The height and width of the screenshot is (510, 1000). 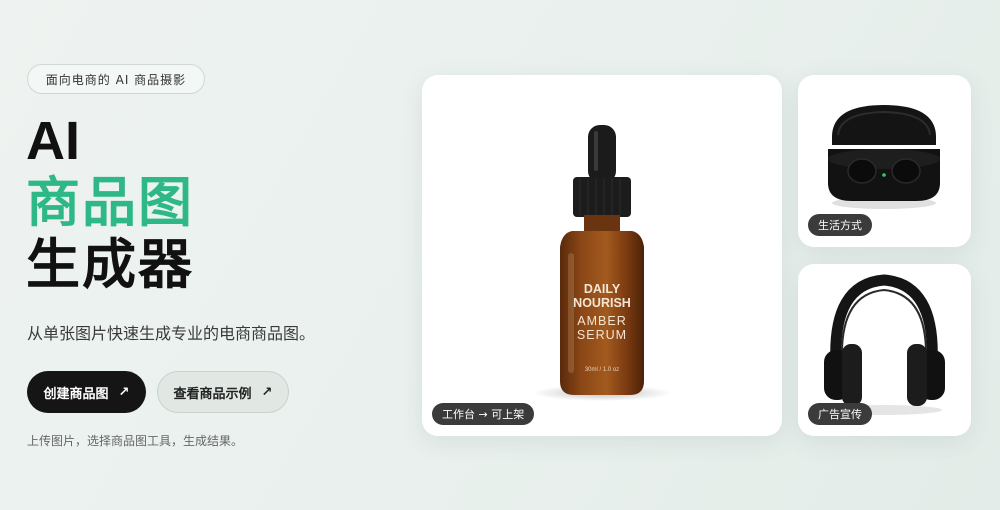 I want to click on advertising-badge: 广告宣传, so click(x=840, y=414).